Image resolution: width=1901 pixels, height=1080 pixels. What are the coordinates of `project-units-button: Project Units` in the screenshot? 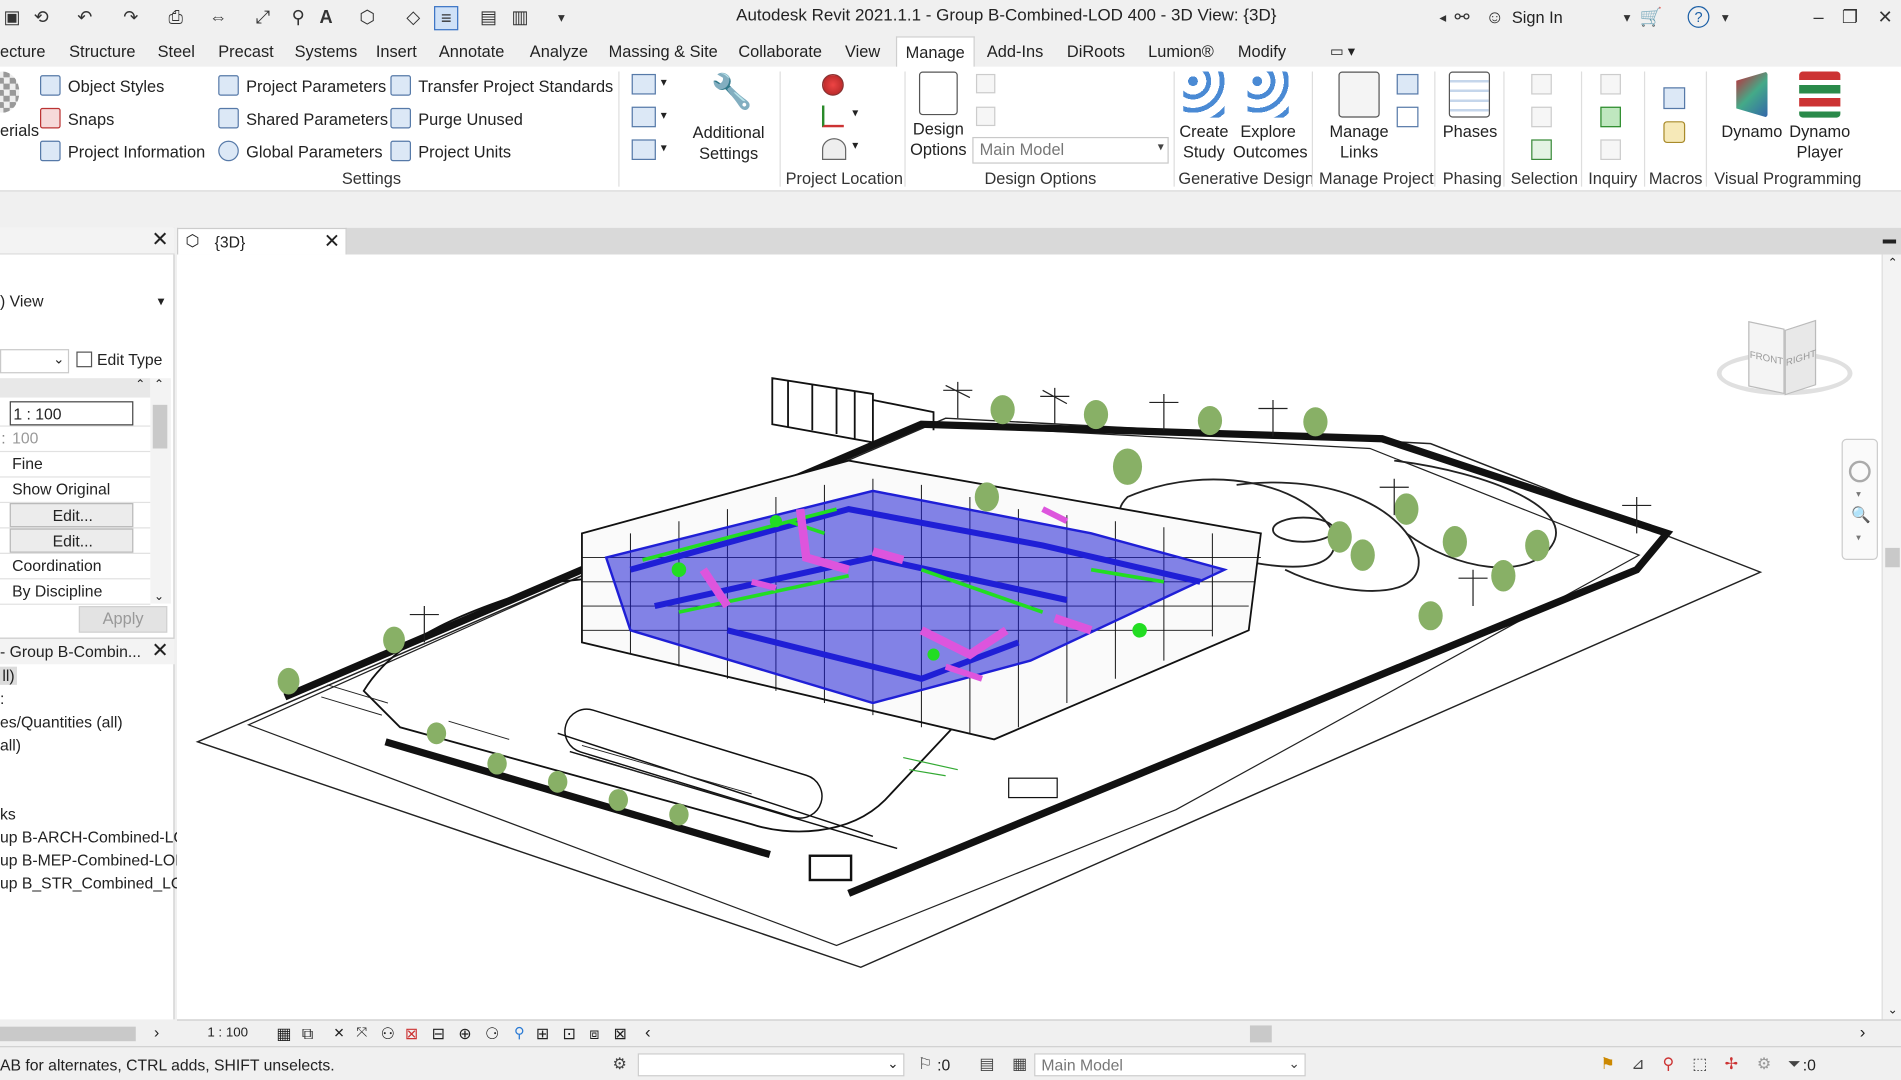 It's located at (450, 151).